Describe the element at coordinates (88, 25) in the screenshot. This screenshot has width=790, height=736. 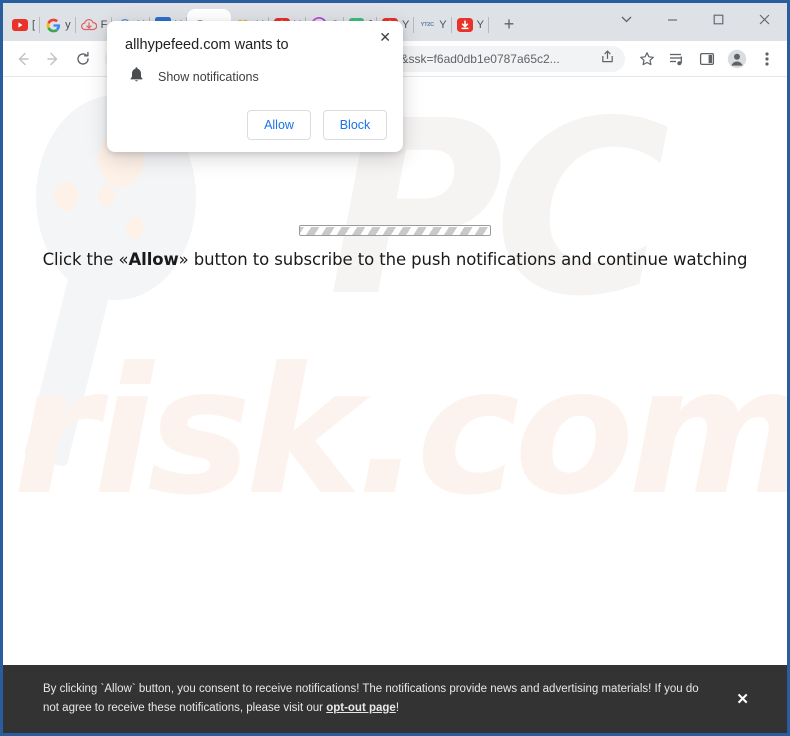
I see `cloud-arrow-red-favicon-icon` at that location.